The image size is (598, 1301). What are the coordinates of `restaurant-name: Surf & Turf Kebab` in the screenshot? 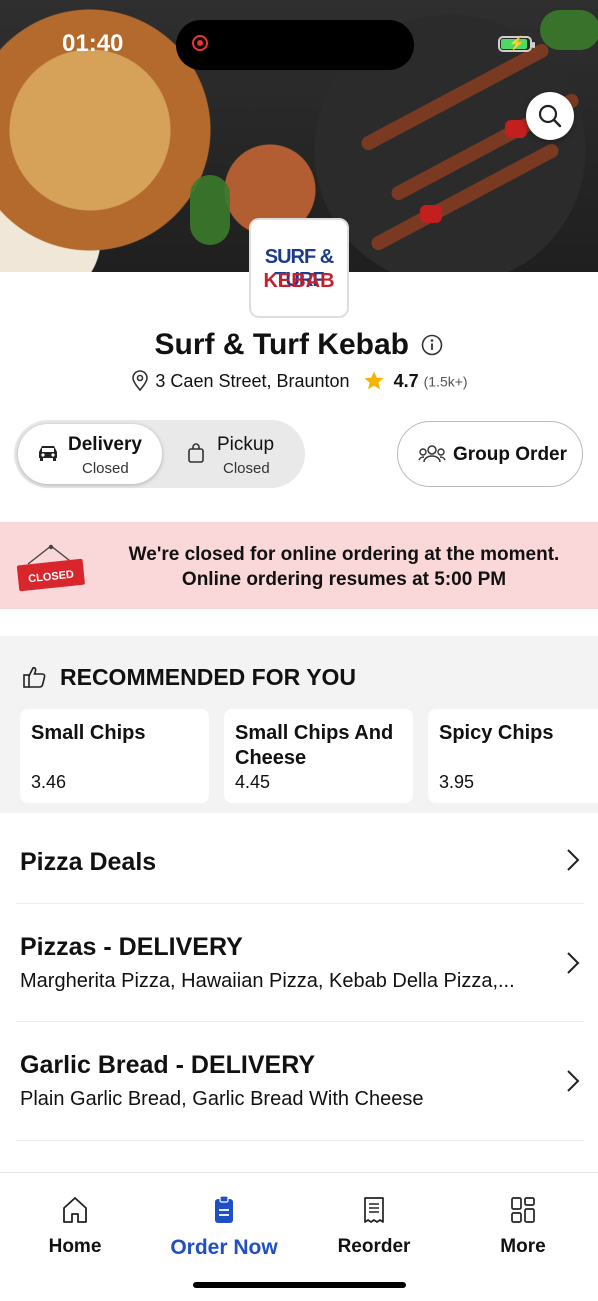 It's located at (281, 344).